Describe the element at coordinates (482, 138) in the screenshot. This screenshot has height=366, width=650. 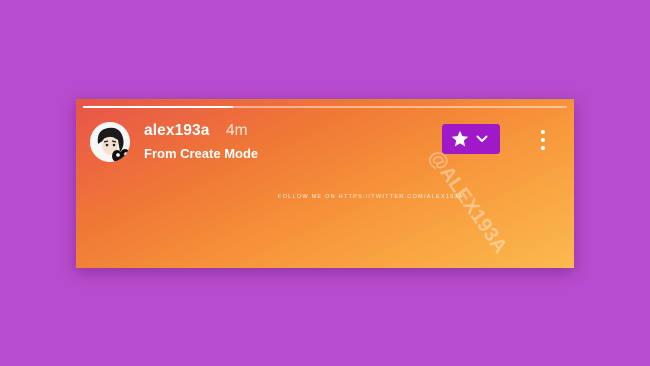
I see `chevron-down-icon` at that location.